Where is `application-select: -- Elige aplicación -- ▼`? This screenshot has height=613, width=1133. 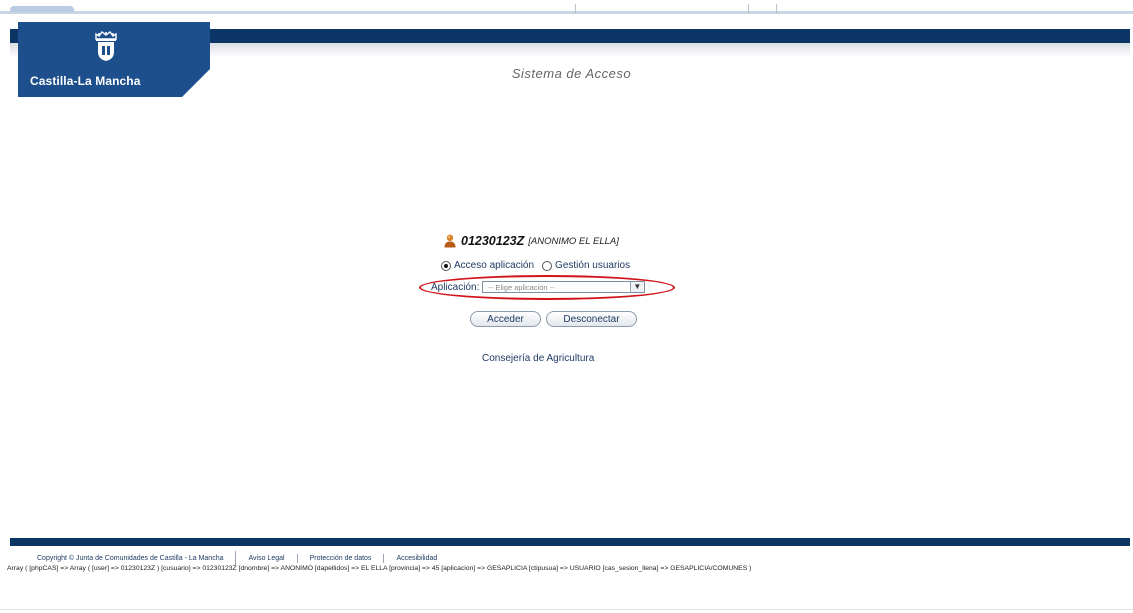
application-select: -- Elige aplicación -- ▼ is located at coordinates (564, 287).